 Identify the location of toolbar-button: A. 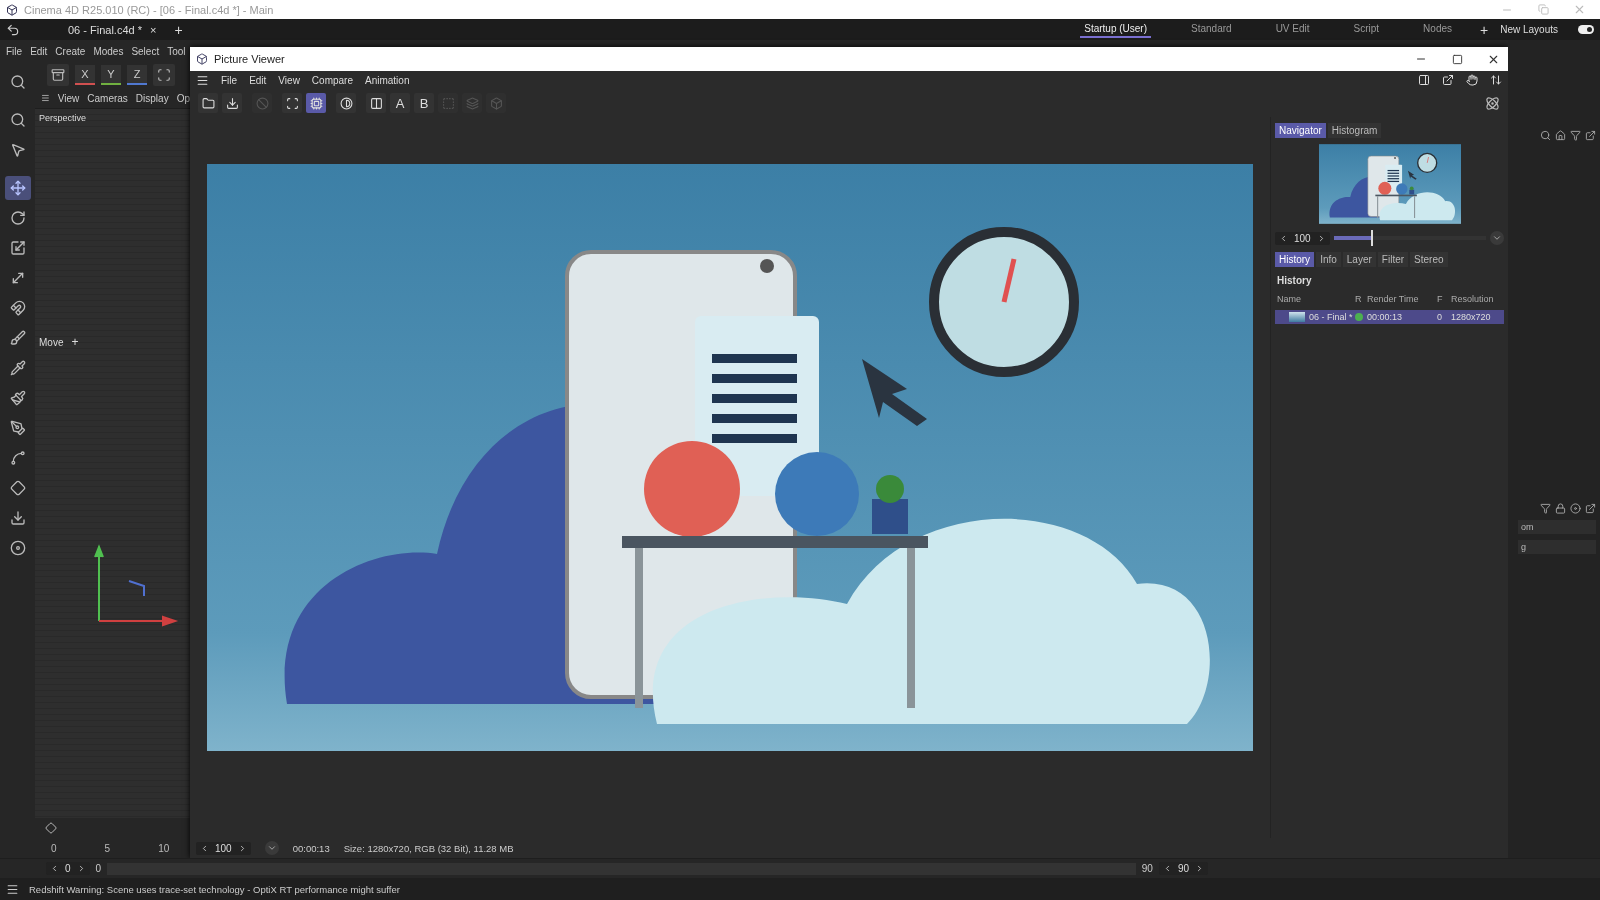
(400, 103).